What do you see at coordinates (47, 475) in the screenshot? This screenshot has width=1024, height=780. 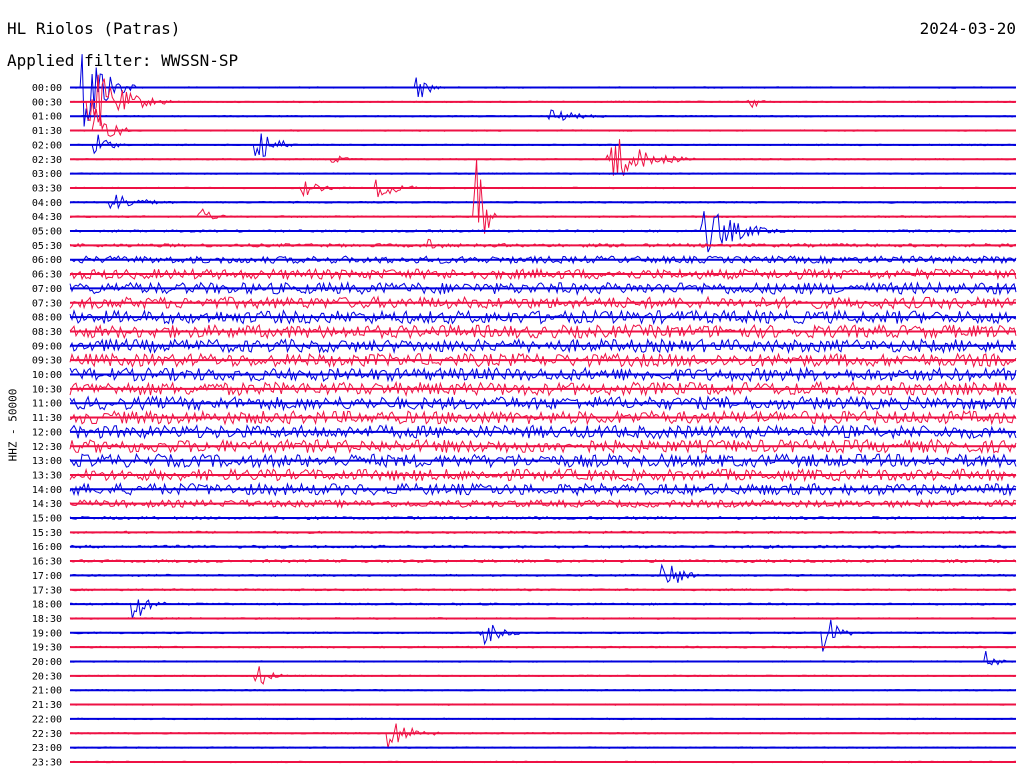 I see `time-tick-label: 13:30` at bounding box center [47, 475].